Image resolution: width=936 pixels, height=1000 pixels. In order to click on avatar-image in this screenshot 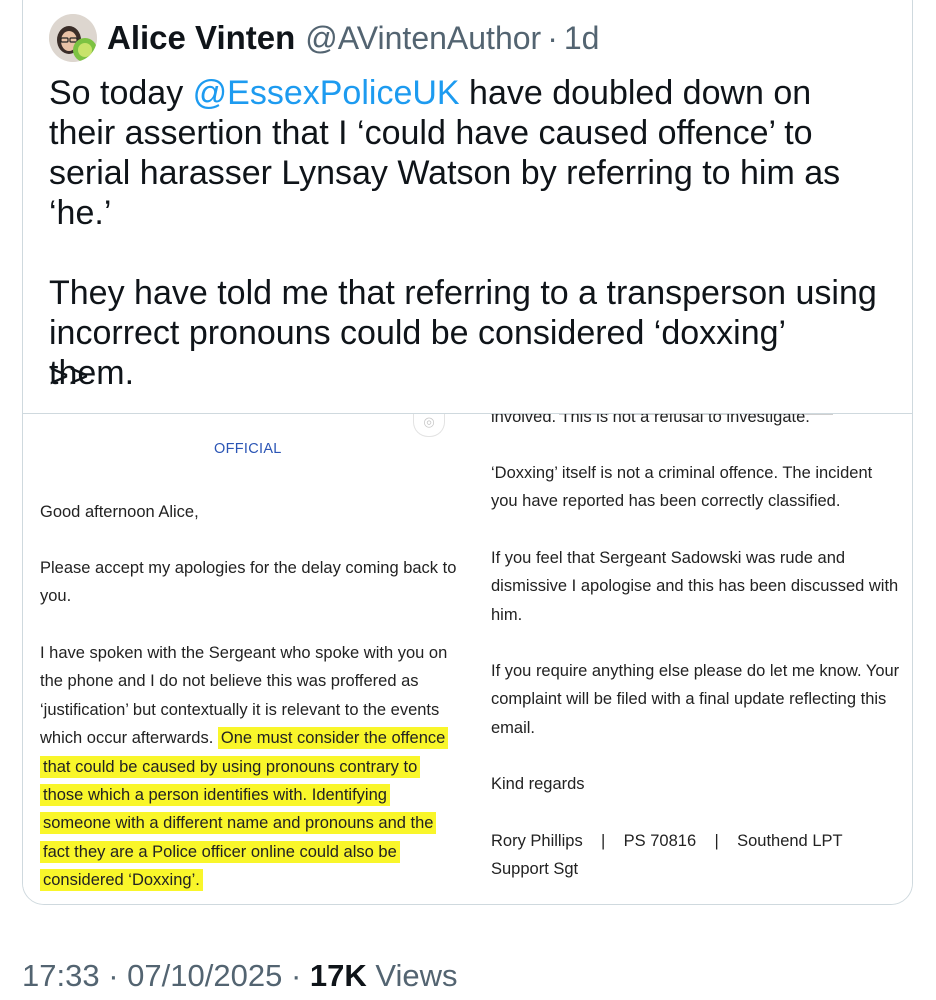, I will do `click(73, 38)`.